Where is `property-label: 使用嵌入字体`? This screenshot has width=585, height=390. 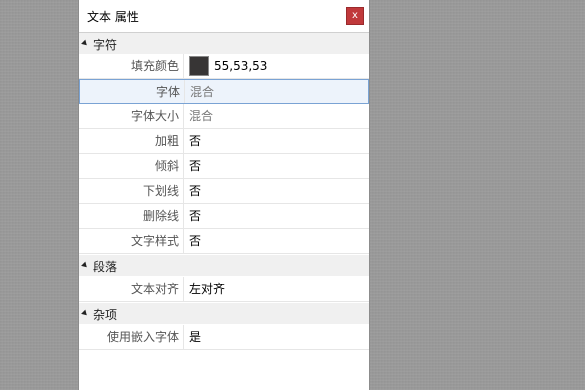 property-label: 使用嵌入字体 is located at coordinates (131, 337).